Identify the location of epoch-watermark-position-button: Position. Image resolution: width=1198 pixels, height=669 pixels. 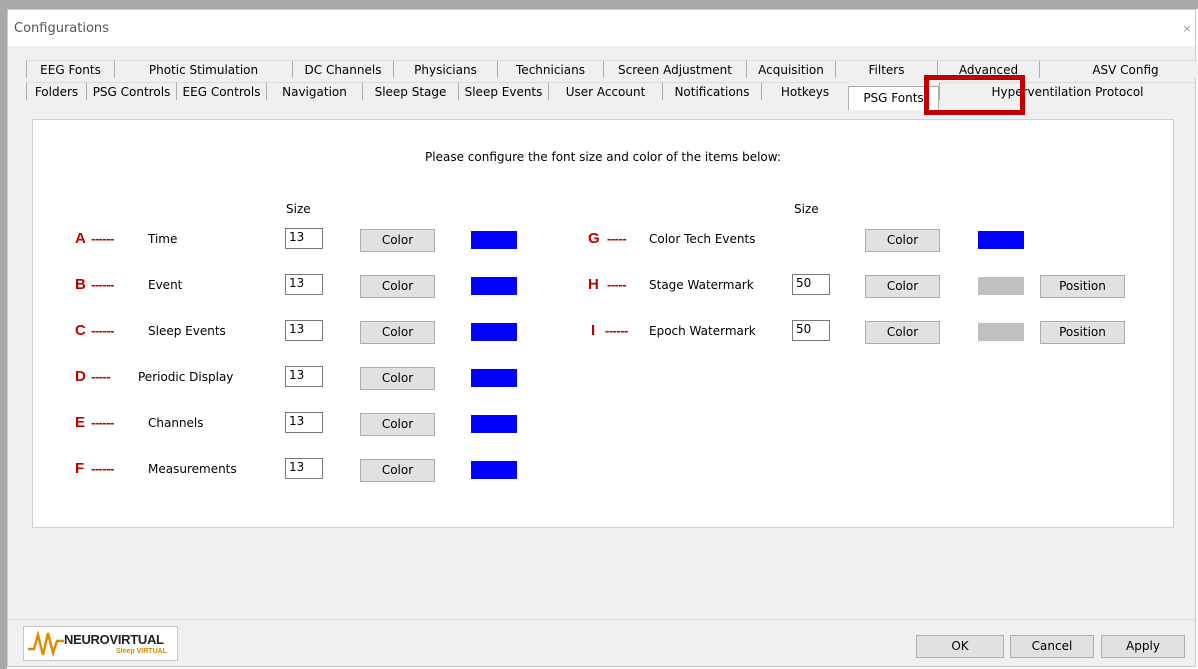
(1082, 332).